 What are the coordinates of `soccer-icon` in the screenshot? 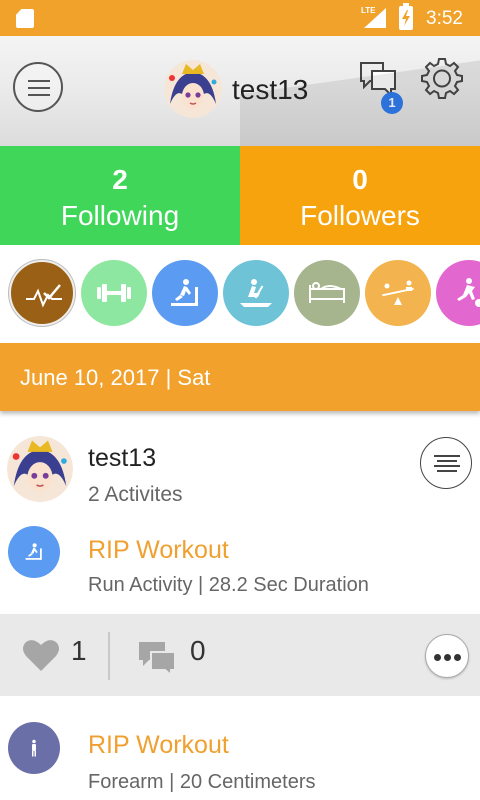 It's located at (468, 292).